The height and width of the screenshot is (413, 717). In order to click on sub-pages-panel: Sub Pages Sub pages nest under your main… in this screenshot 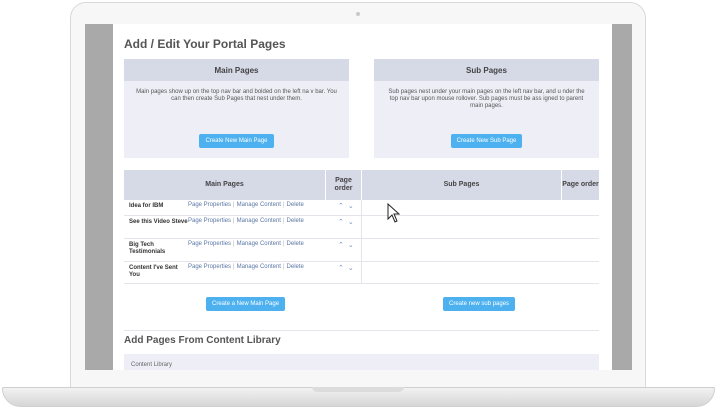, I will do `click(486, 108)`.